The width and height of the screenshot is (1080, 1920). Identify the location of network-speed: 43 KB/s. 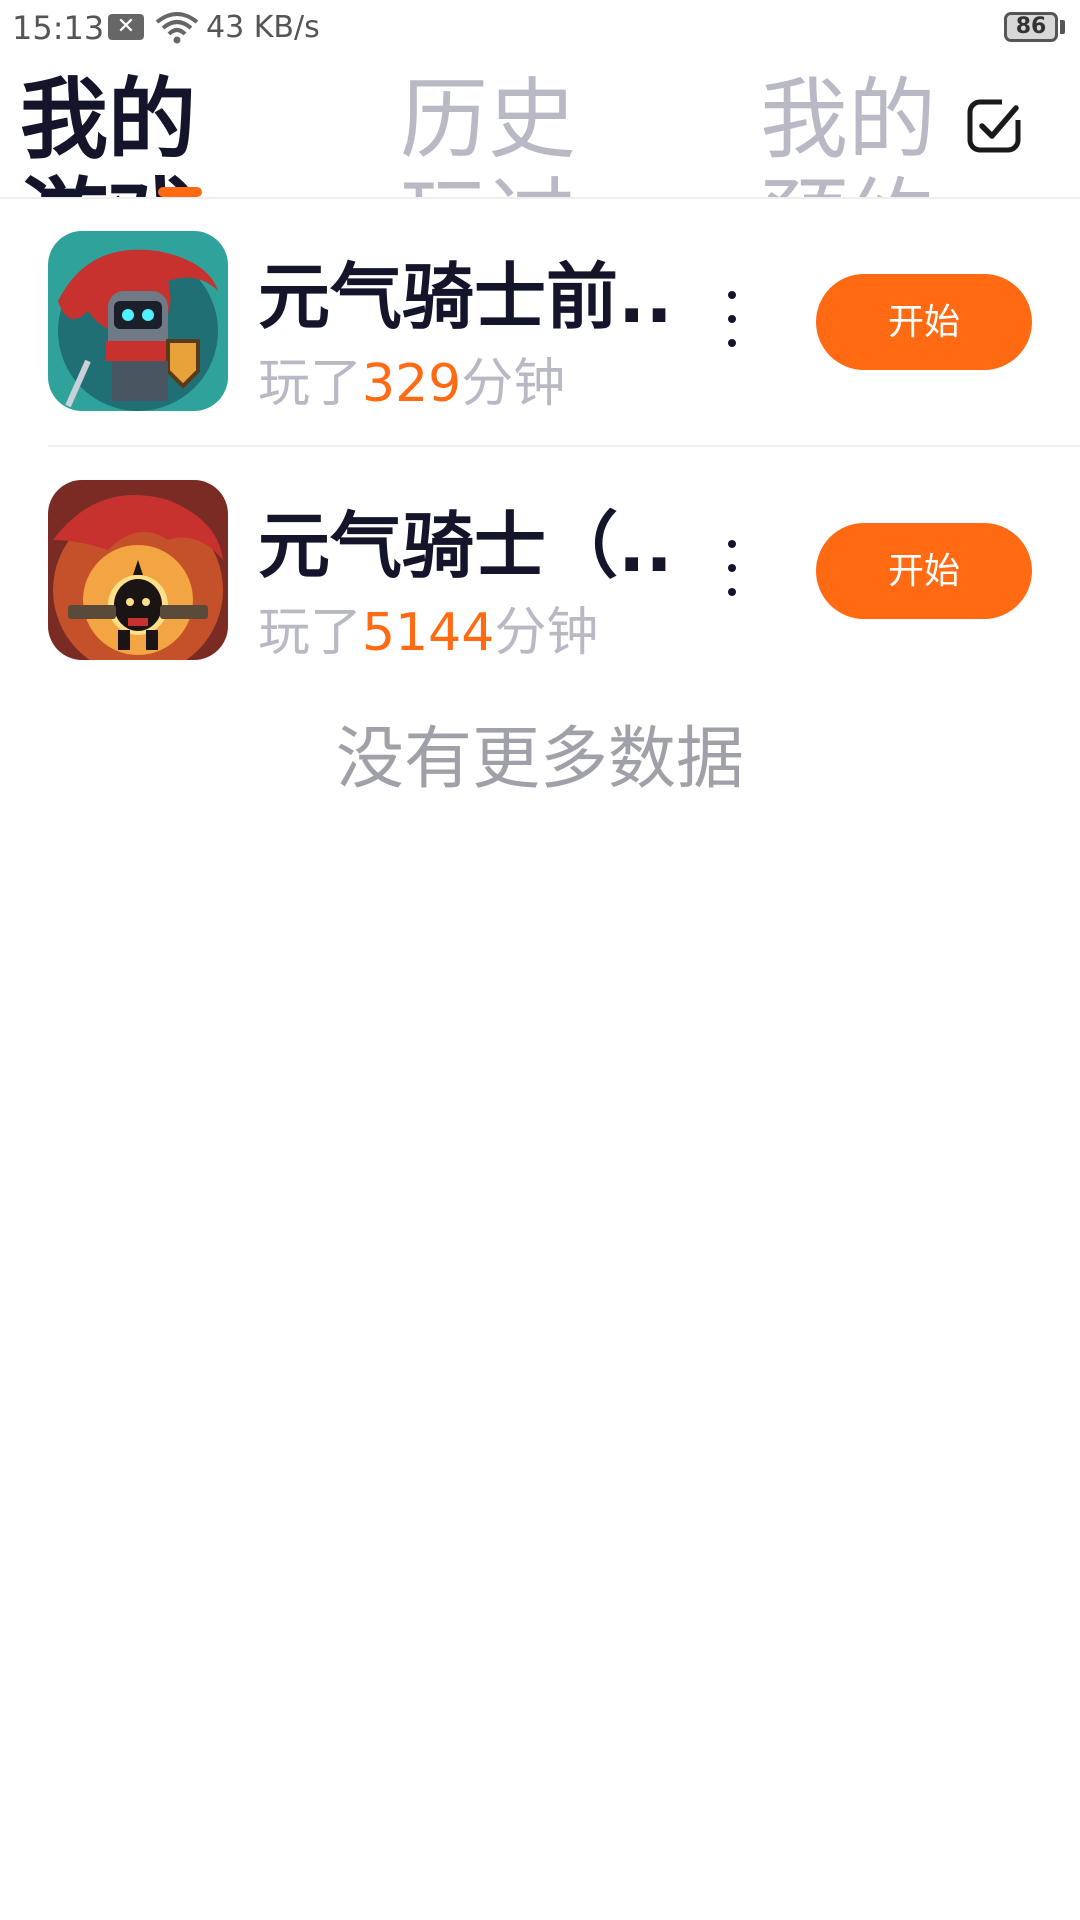
(263, 27).